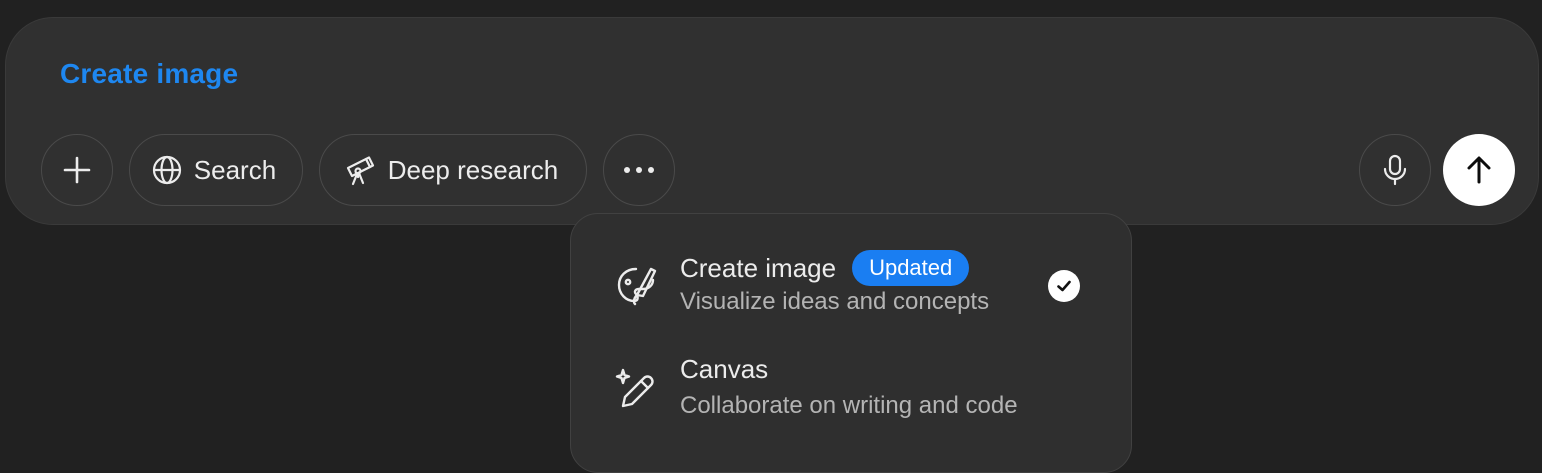  Describe the element at coordinates (235, 169) in the screenshot. I see `search-button-label: Search` at that location.